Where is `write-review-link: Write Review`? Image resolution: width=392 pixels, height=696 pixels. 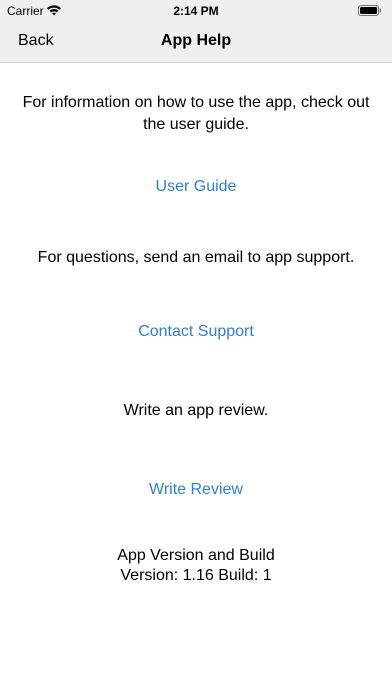 write-review-link: Write Review is located at coordinates (196, 489).